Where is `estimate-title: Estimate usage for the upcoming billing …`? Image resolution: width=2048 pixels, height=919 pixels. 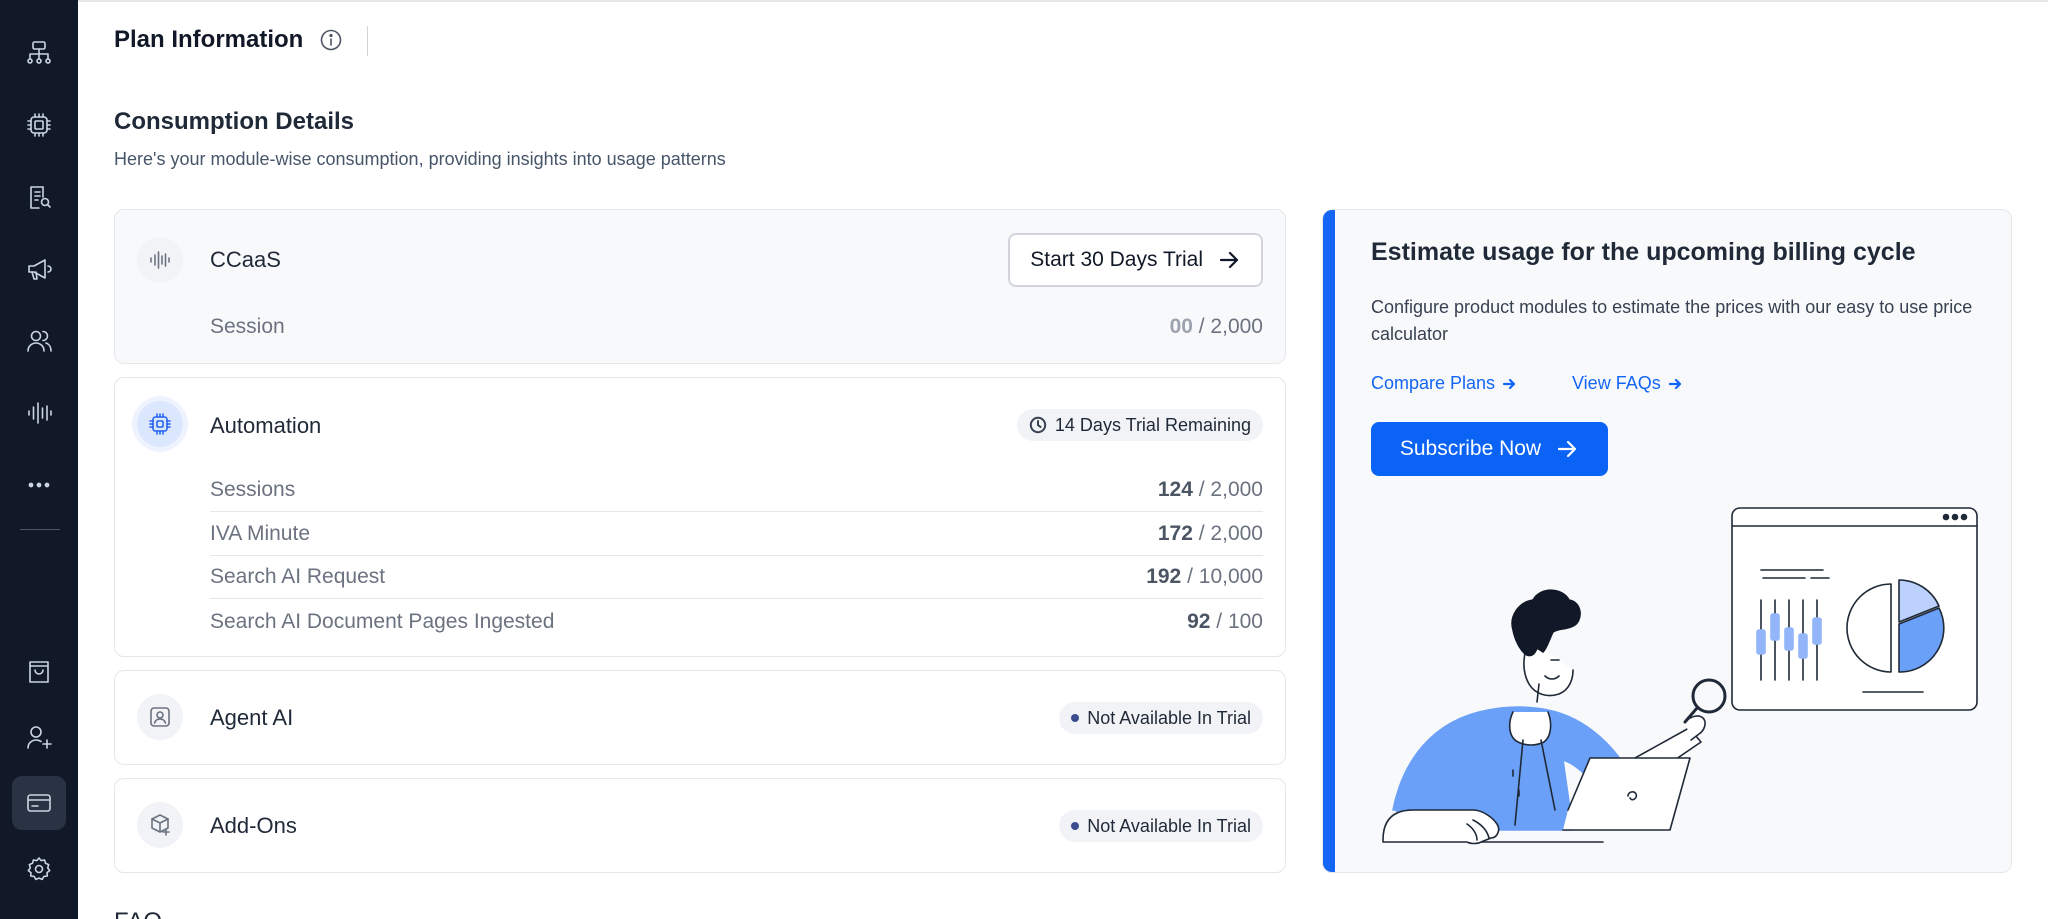 estimate-title: Estimate usage for the upcoming billing … is located at coordinates (1643, 252).